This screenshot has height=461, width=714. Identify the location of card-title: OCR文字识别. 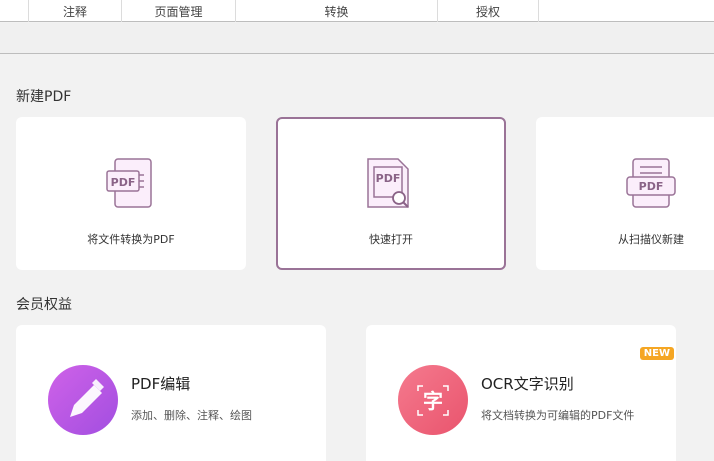
(527, 384).